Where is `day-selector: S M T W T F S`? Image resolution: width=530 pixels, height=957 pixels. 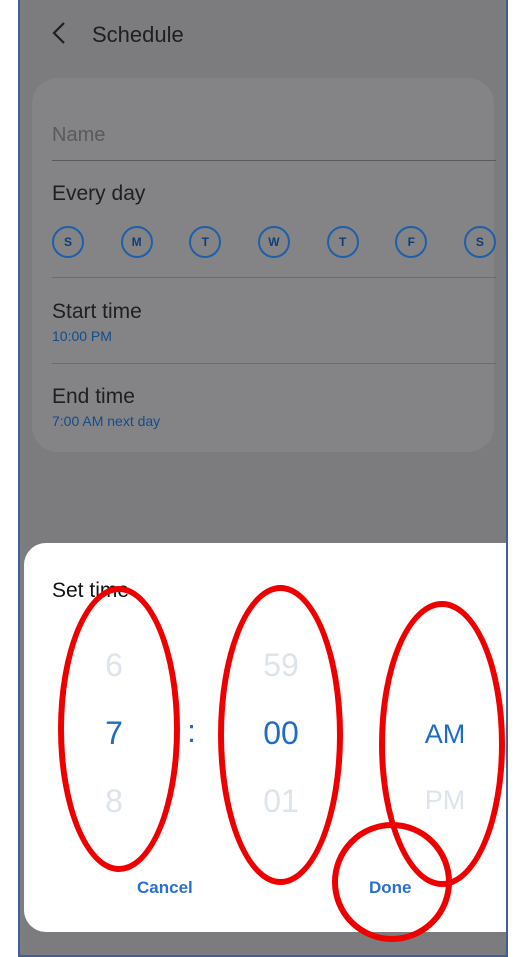
day-selector: S M T W T F S is located at coordinates (274, 246).